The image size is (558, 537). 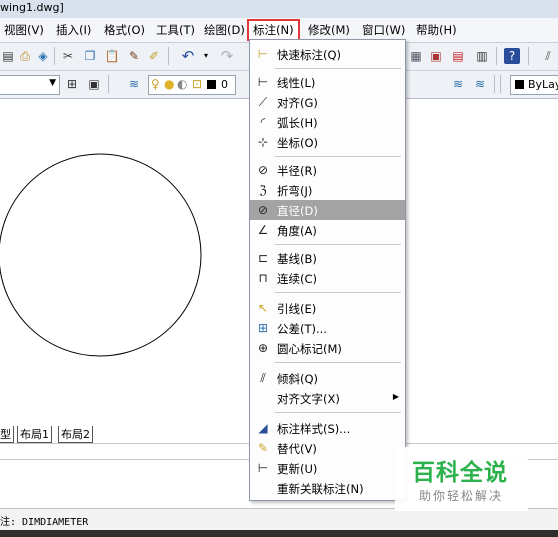 I want to click on menu-format: 格式(O), so click(x=124, y=30).